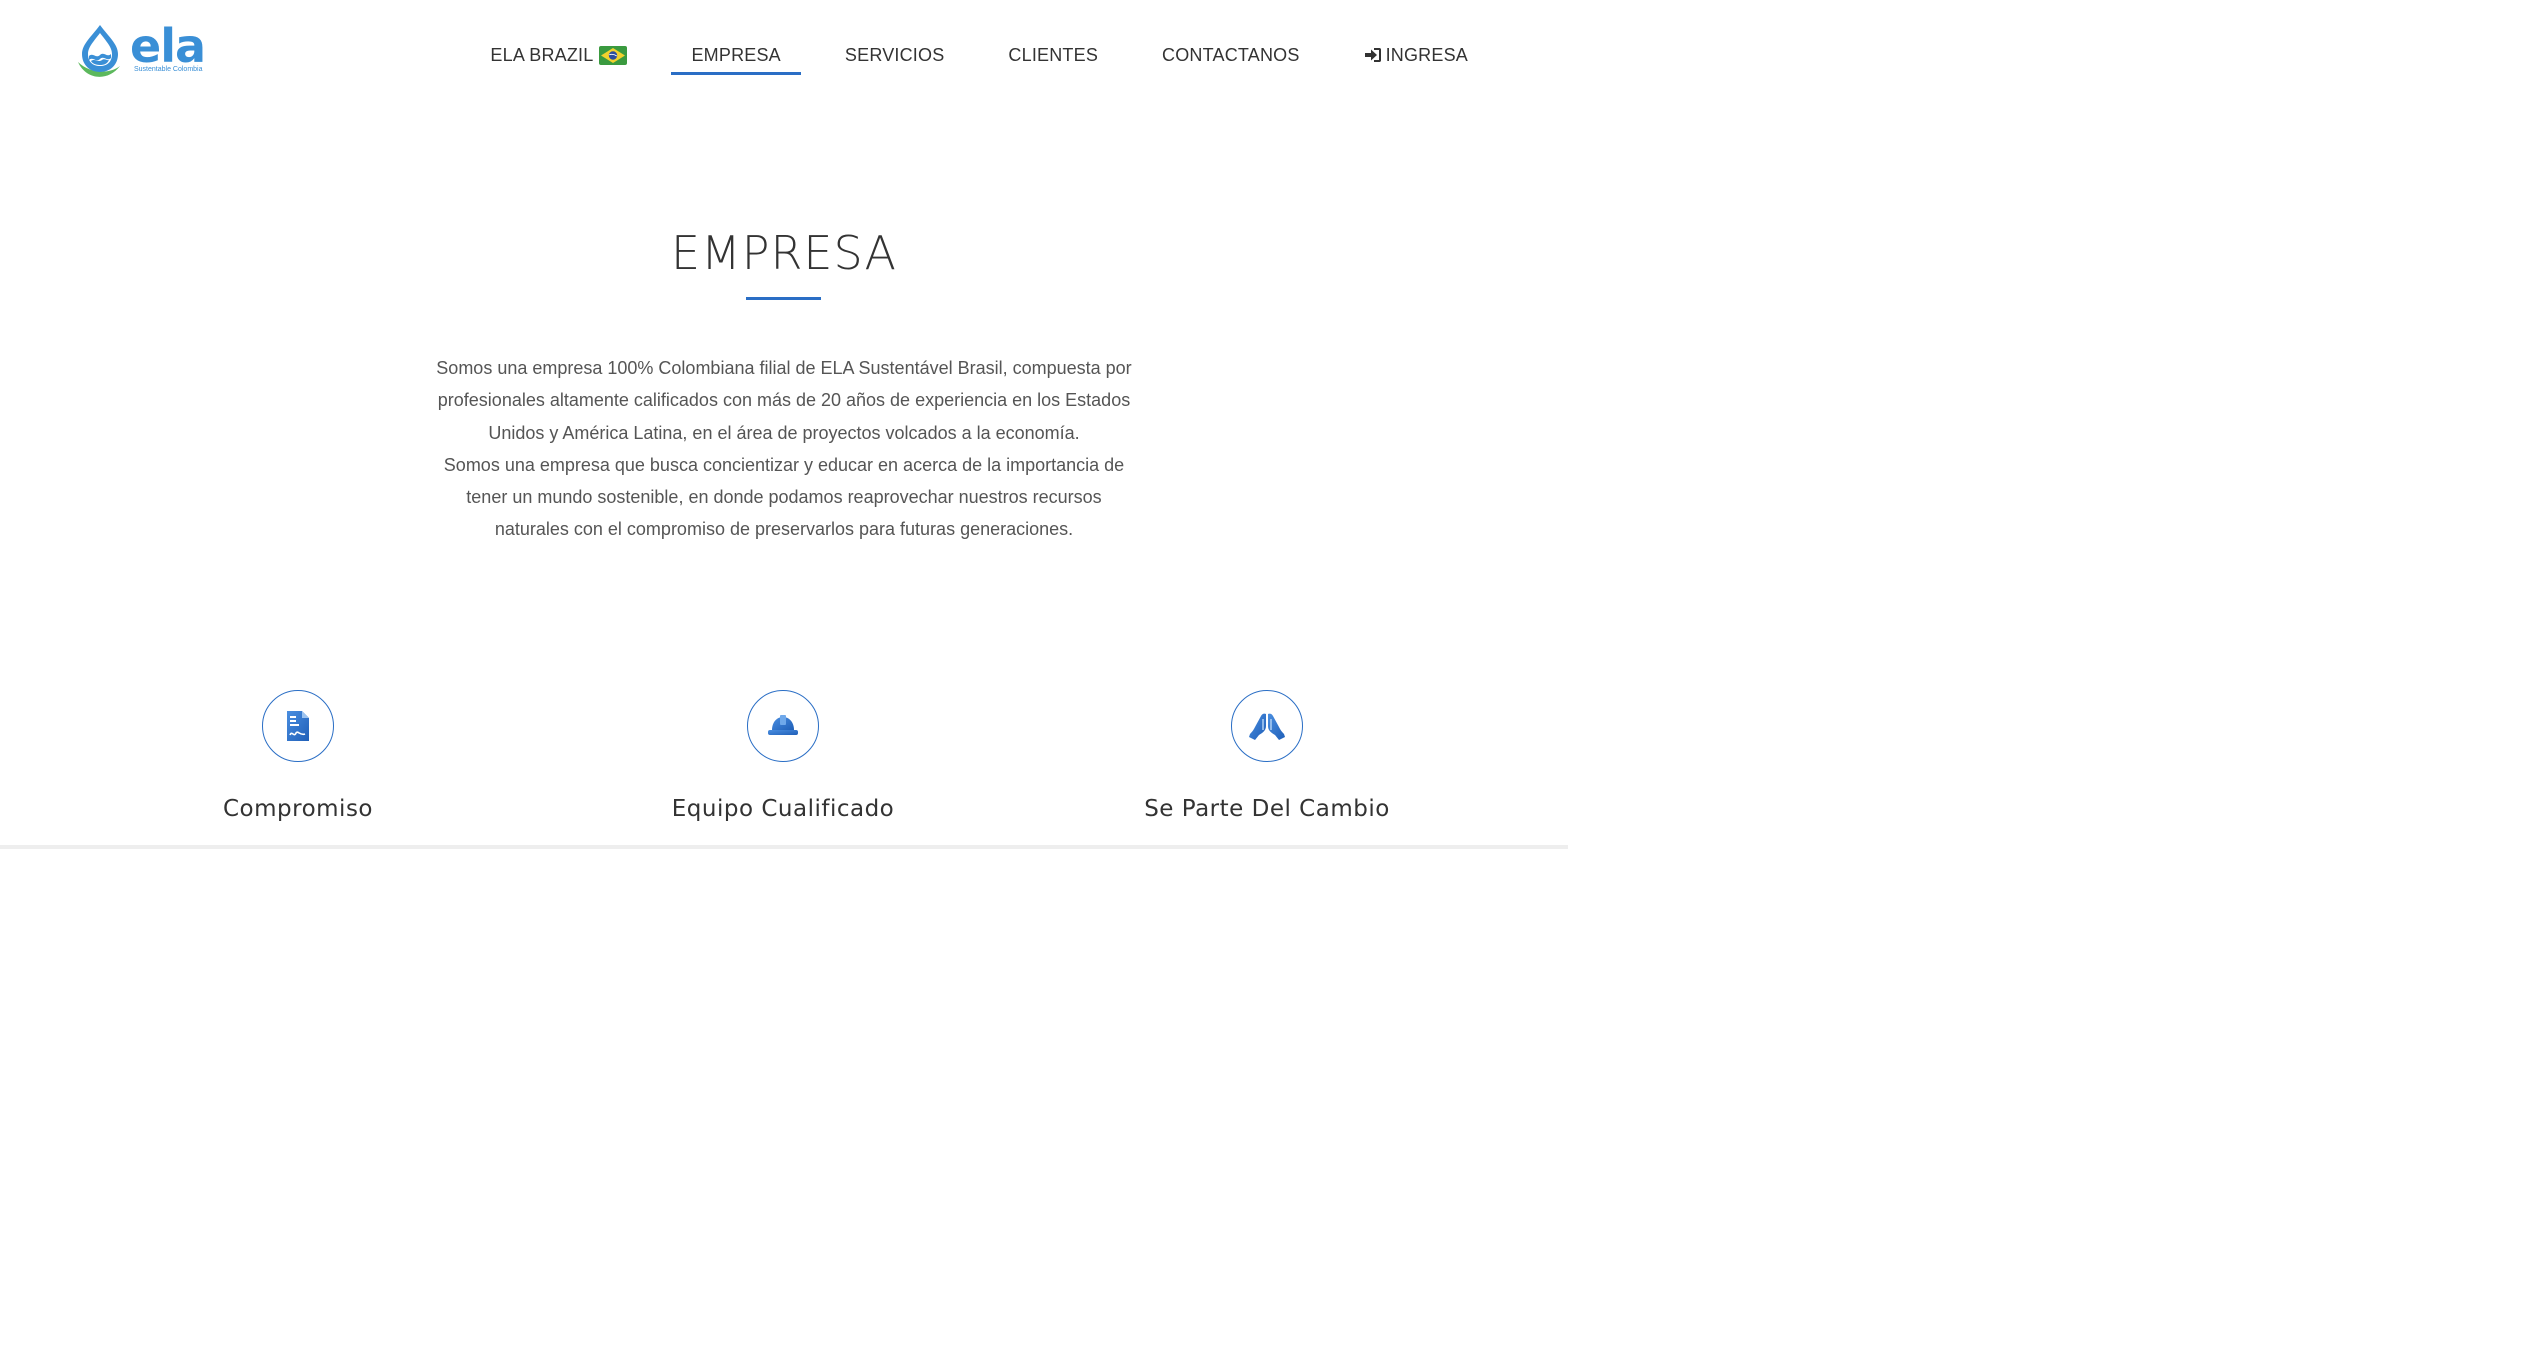  What do you see at coordinates (168, 46) in the screenshot?
I see `logo-wordmark: ela` at bounding box center [168, 46].